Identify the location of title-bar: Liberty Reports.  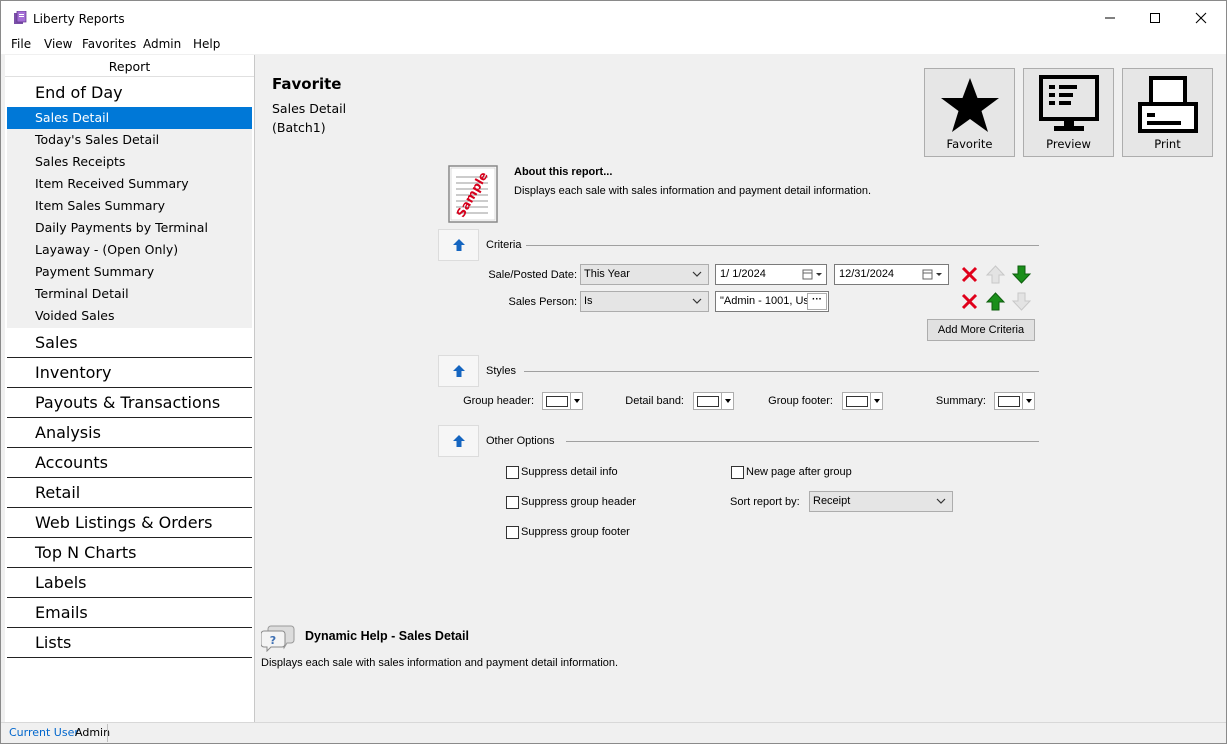
(613, 18).